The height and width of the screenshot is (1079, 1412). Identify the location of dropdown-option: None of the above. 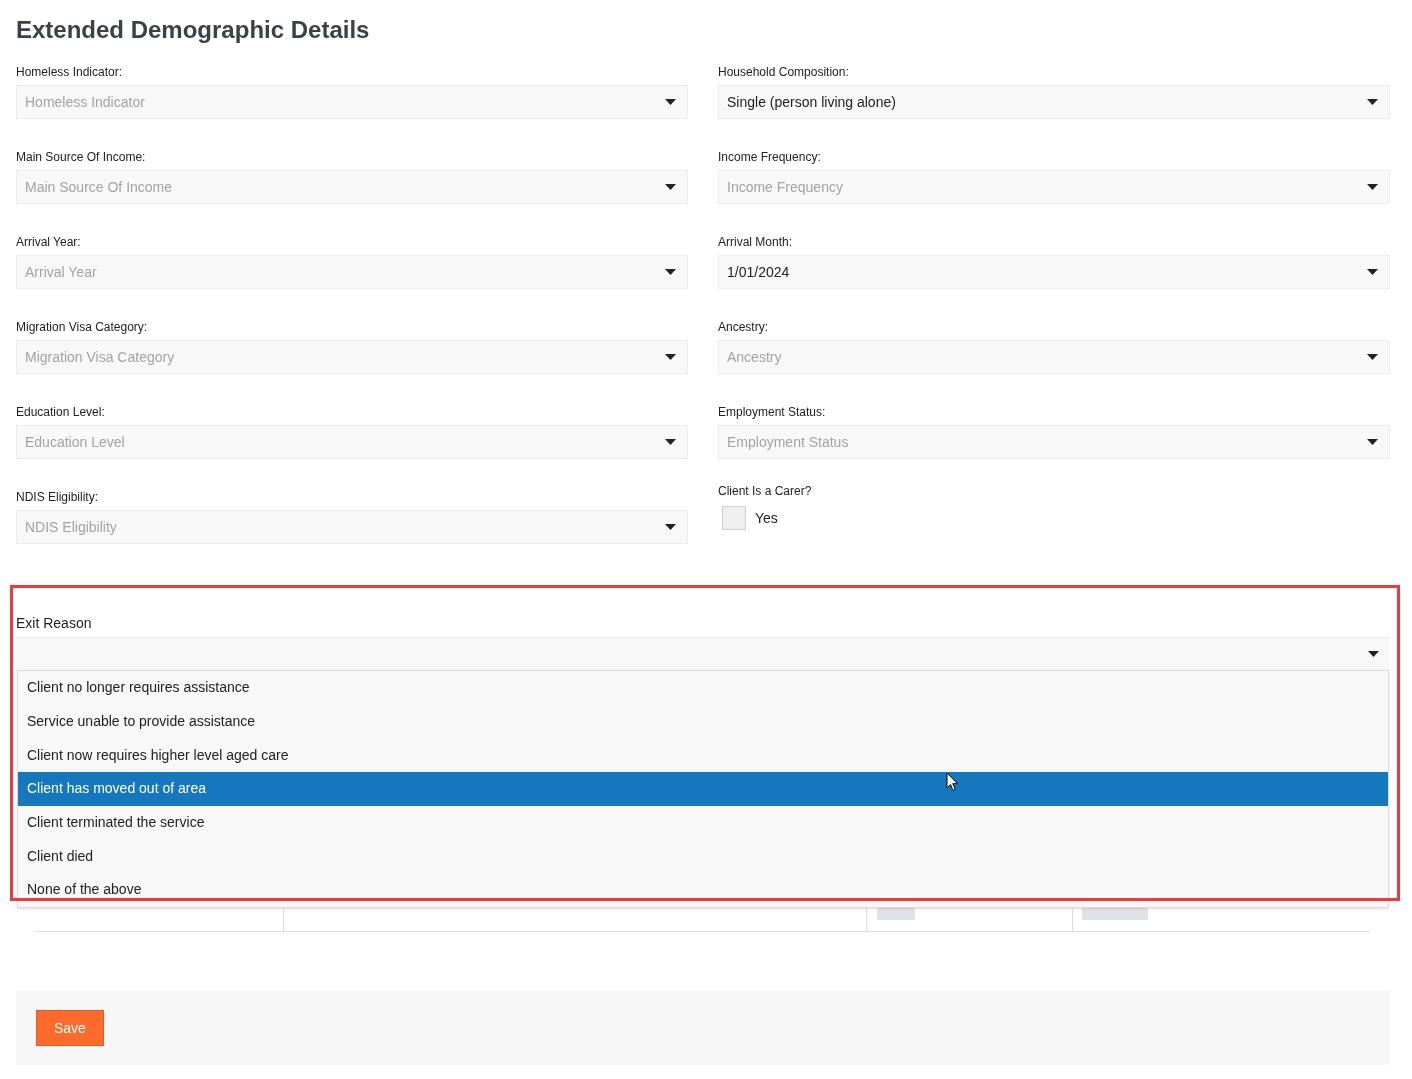
(703, 890).